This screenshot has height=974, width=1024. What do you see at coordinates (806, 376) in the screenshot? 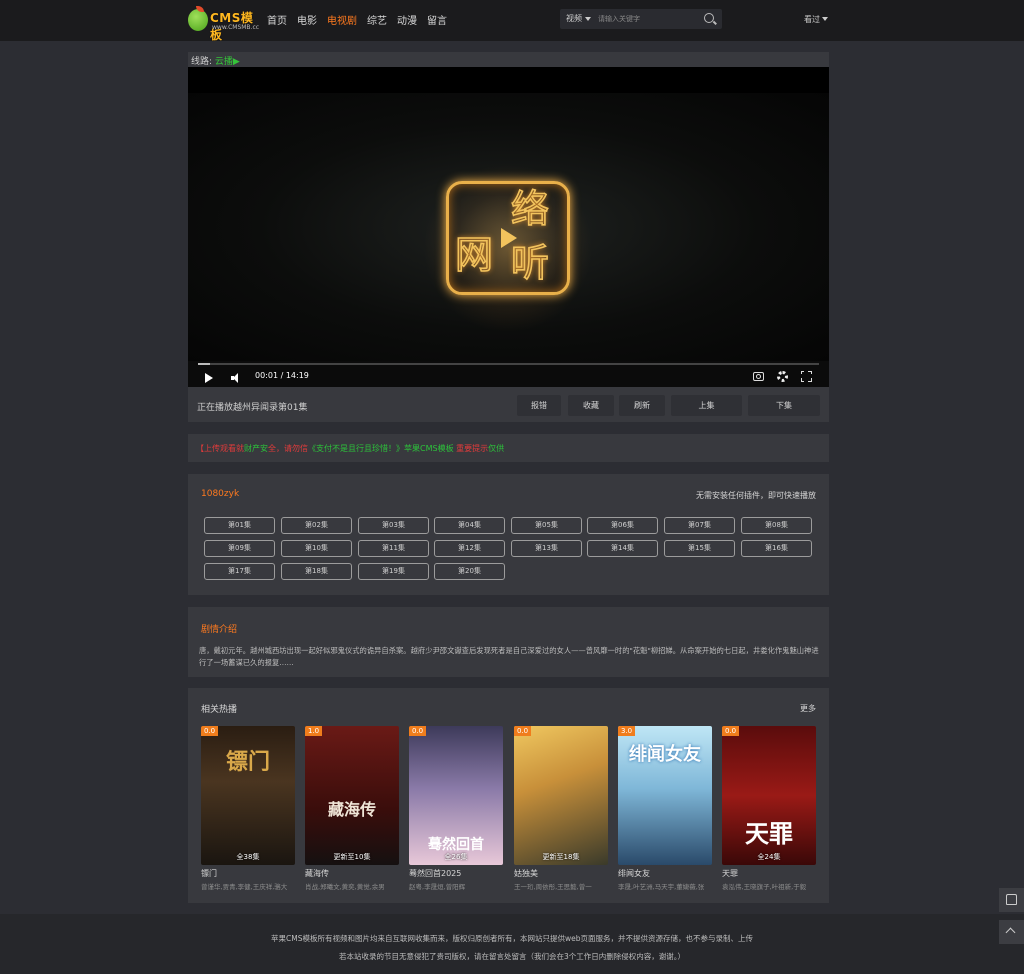
I see `fullscreen-icon` at bounding box center [806, 376].